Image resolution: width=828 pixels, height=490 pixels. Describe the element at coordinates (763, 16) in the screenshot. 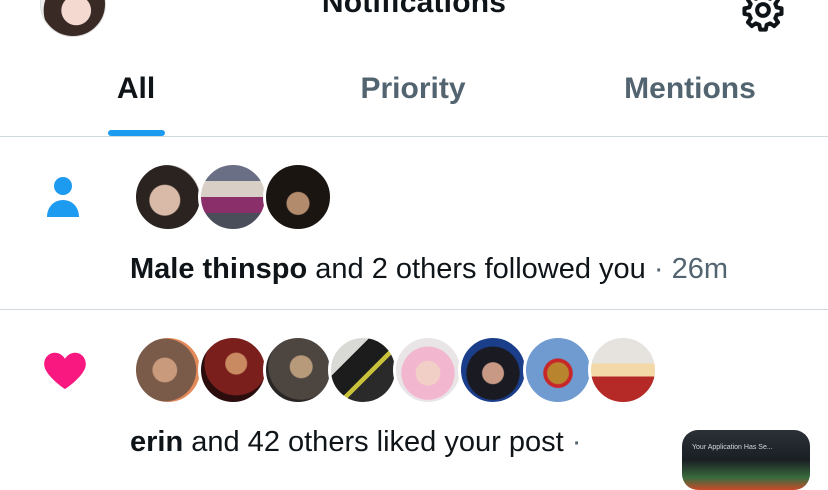

I see `gear-icon` at that location.